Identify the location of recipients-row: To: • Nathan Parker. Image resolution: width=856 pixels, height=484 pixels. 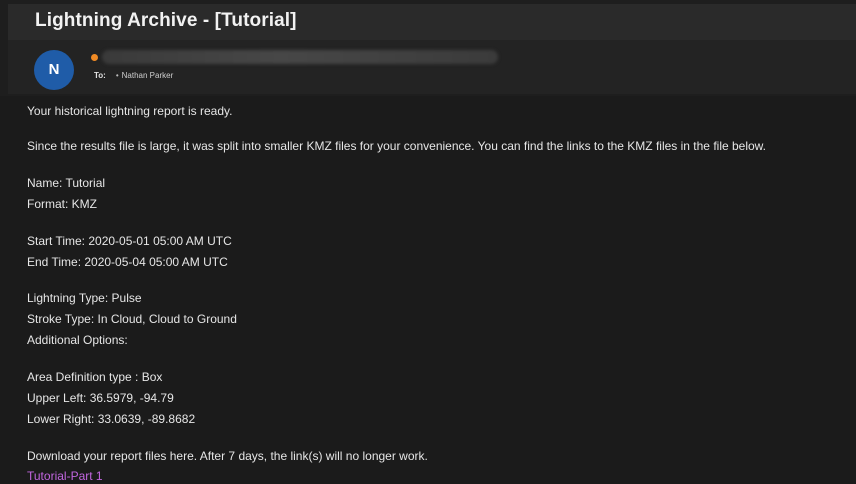
(133, 75).